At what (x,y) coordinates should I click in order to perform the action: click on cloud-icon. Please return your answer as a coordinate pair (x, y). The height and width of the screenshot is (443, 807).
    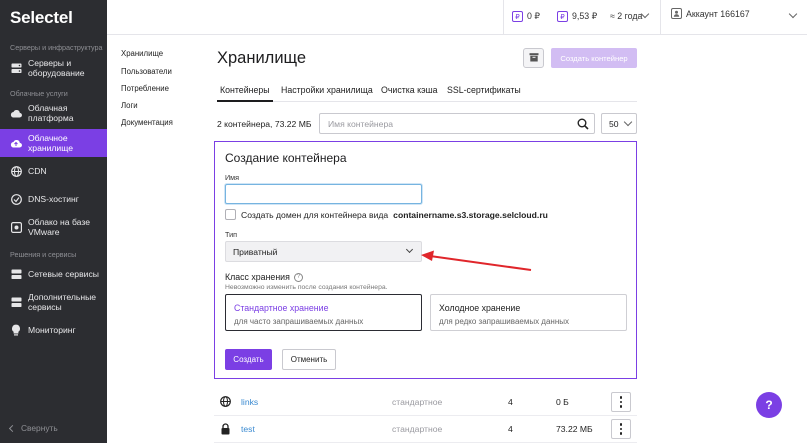
    Looking at the image, I should click on (16, 113).